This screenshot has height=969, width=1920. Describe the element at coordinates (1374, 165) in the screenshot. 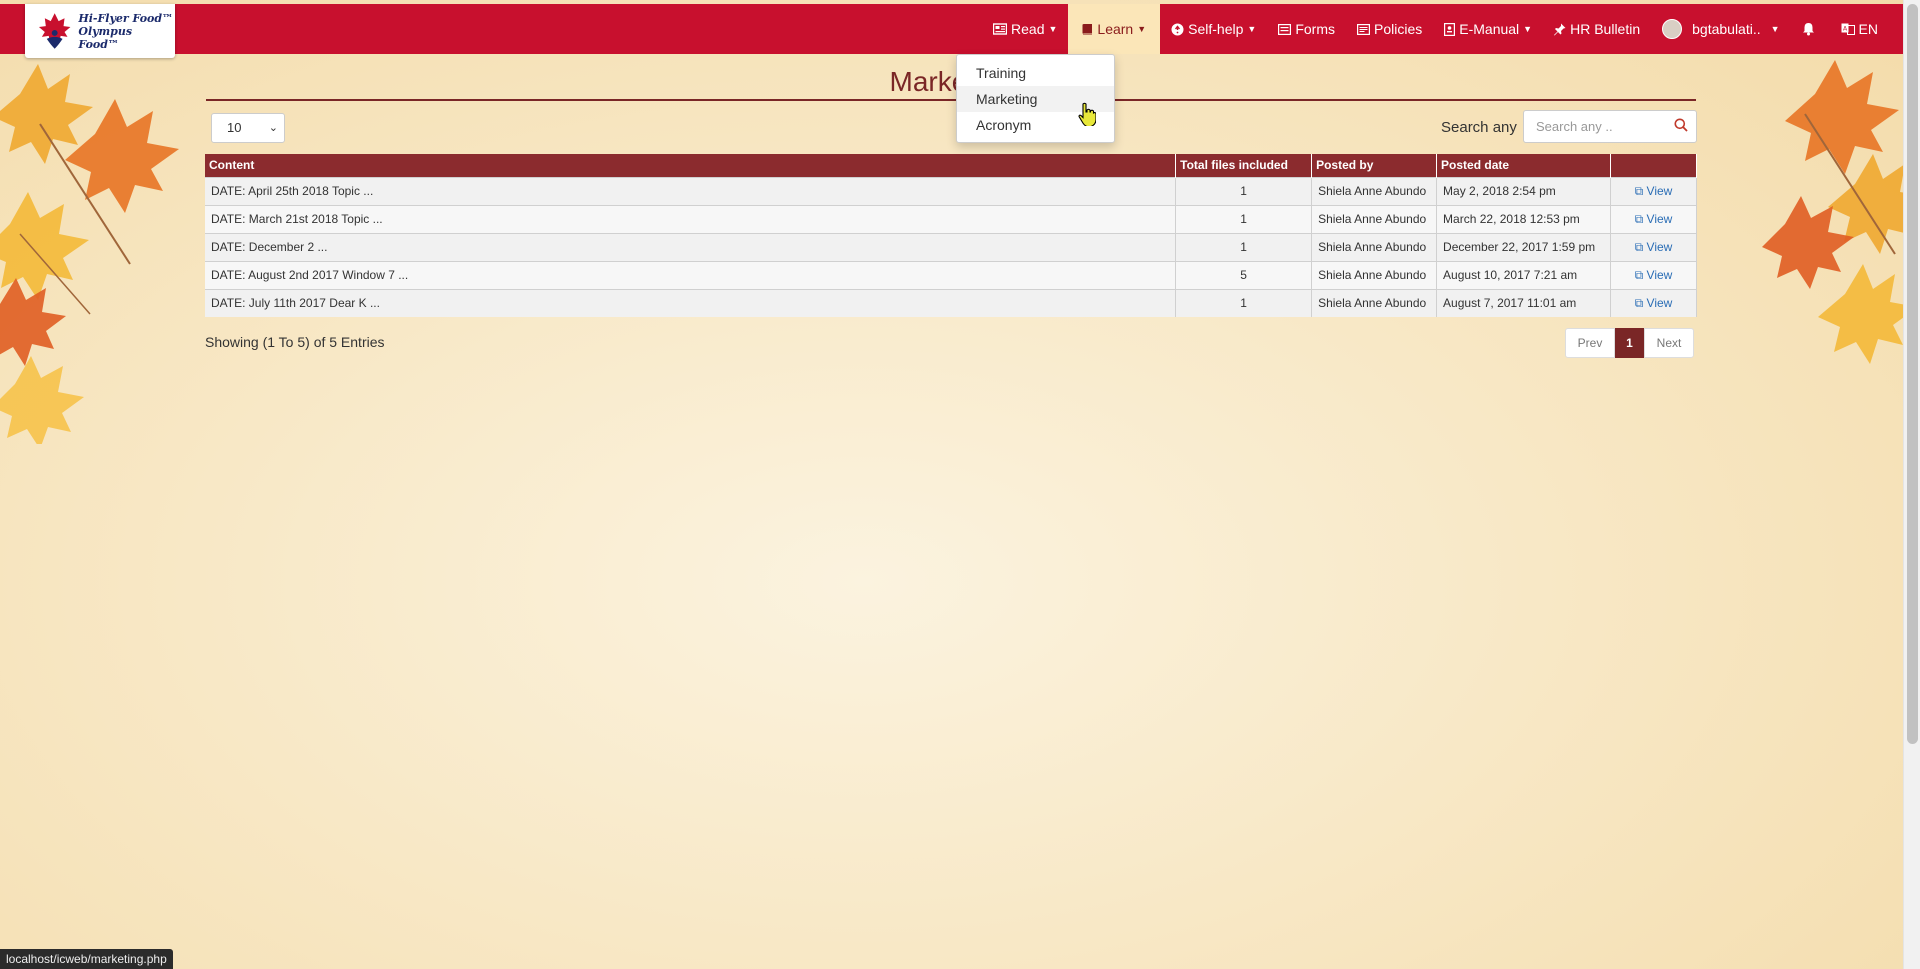

I see `column-header-posted-by: Posted by` at that location.